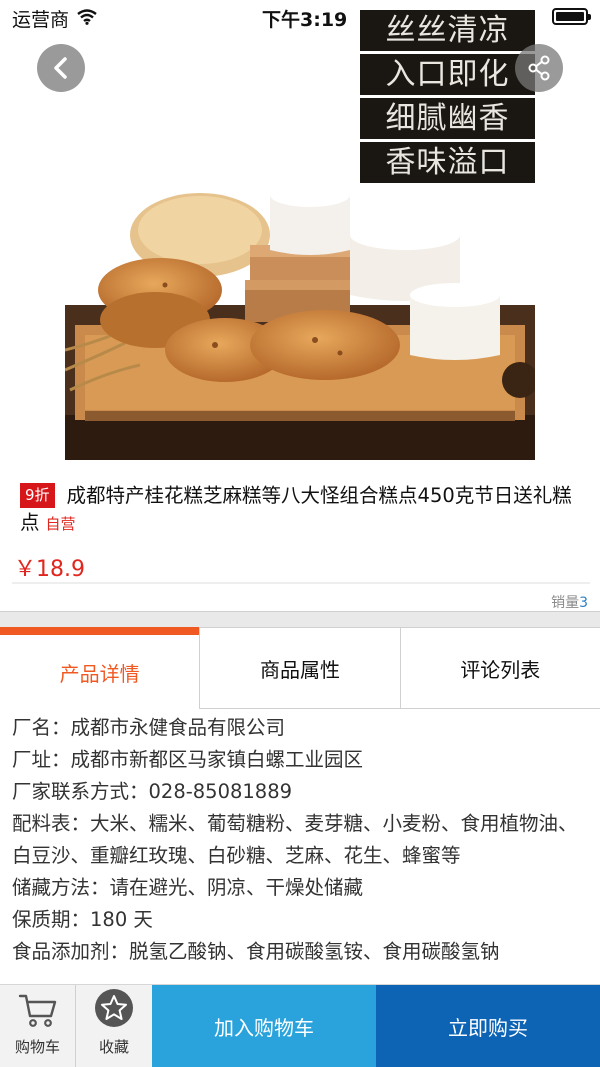 The image size is (600, 1067). Describe the element at coordinates (152, 791) in the screenshot. I see `detail-line: 厂家联系方式：028-85081889` at that location.